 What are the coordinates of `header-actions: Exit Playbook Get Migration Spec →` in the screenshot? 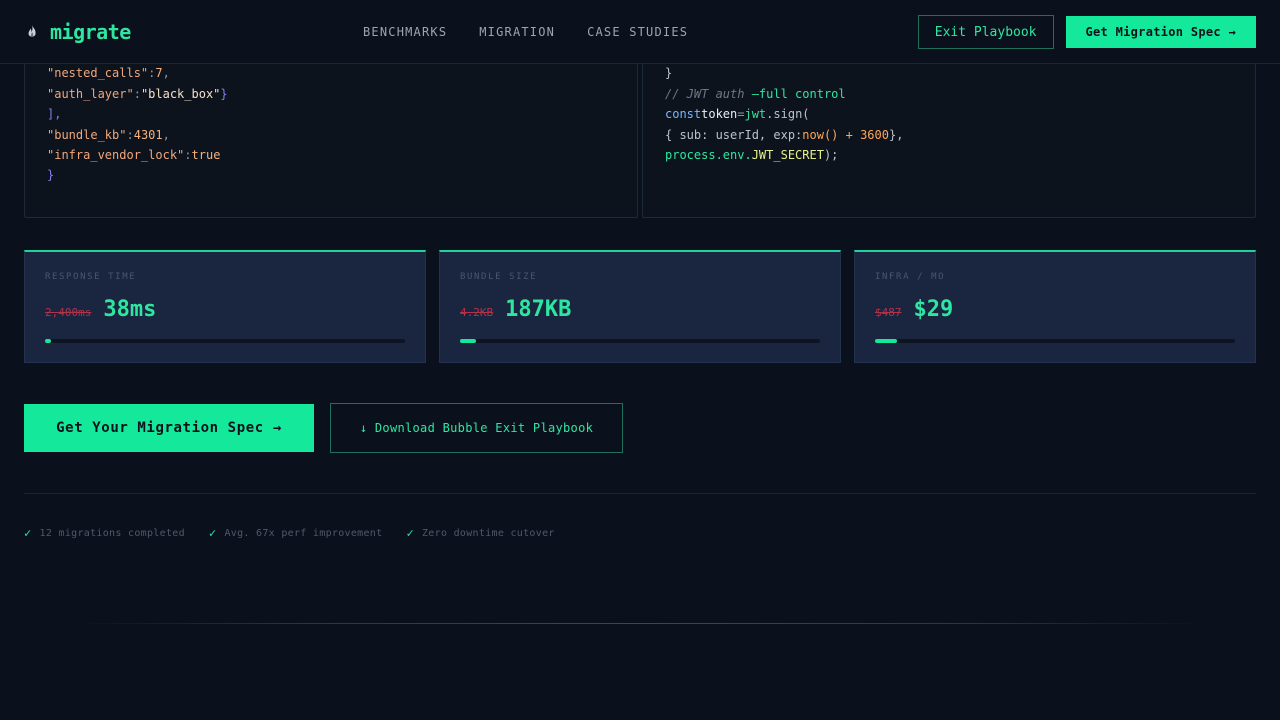 It's located at (1086, 32).